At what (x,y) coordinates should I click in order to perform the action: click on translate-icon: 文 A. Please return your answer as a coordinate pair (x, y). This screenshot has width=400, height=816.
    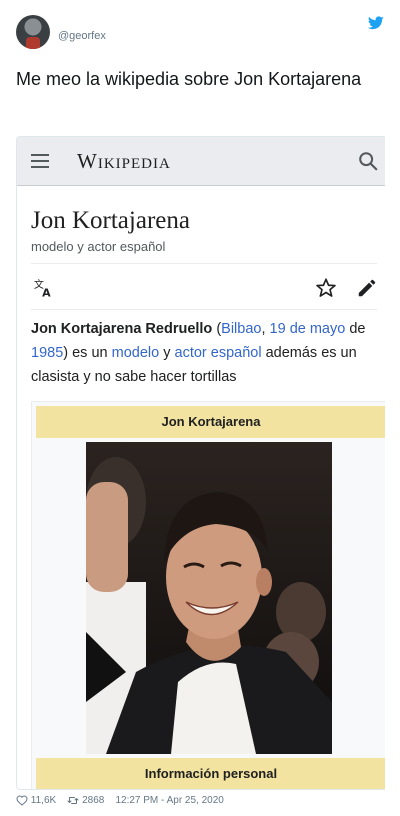
    Looking at the image, I should click on (44, 288).